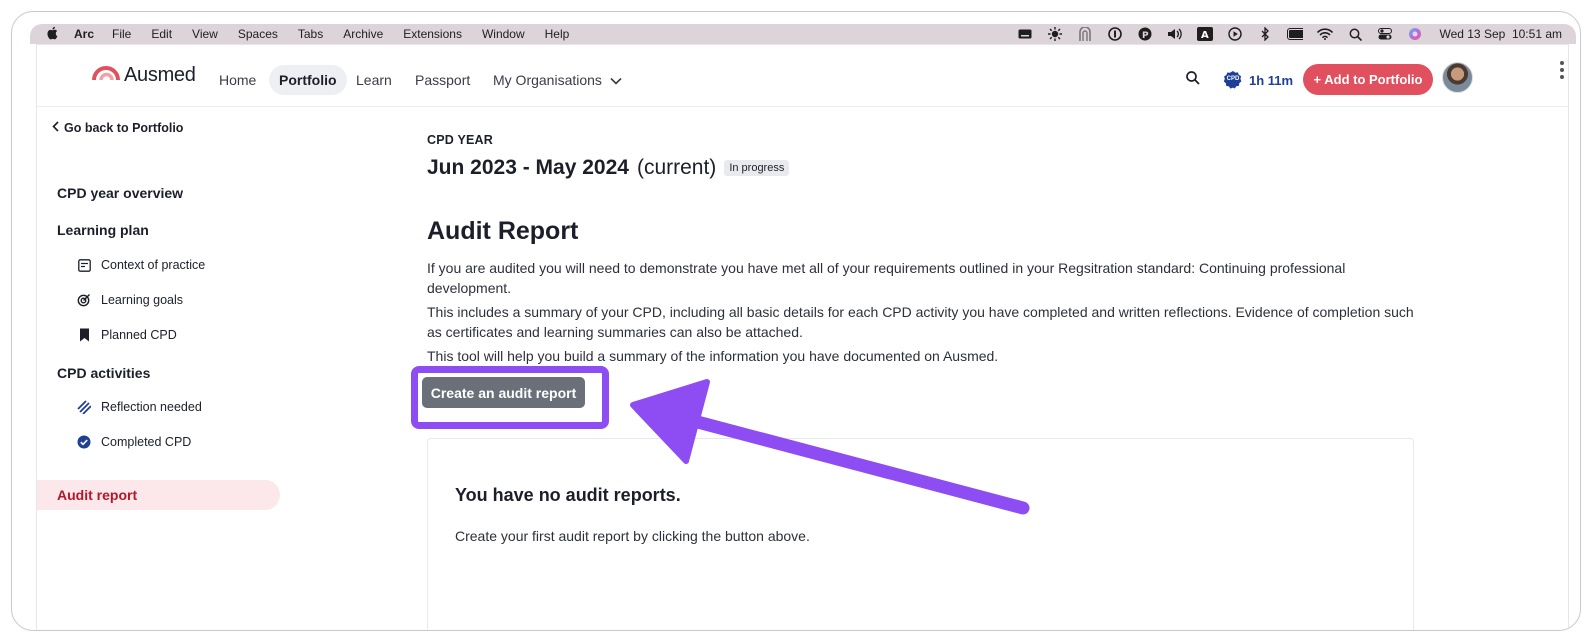 This screenshot has width=1592, height=642. I want to click on sidebar-item-cpd-activities: CPD activities, so click(103, 373).